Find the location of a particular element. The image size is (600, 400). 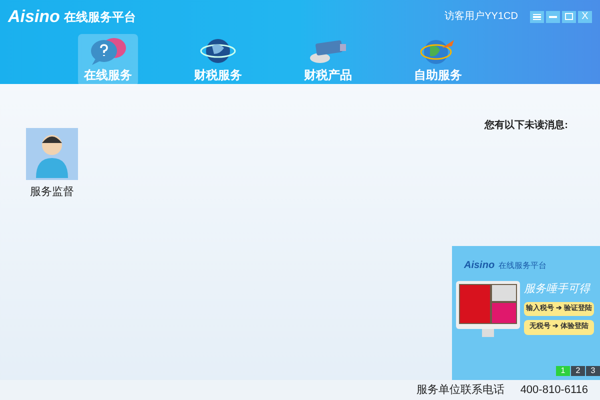

chat-bubbles-icon is located at coordinates (108, 51).